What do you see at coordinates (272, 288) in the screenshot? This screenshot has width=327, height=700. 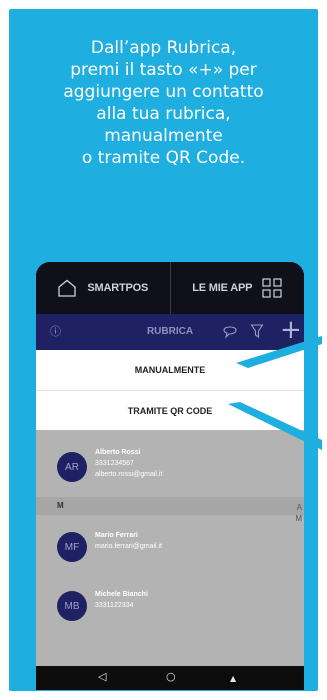 I see `grid-icon` at bounding box center [272, 288].